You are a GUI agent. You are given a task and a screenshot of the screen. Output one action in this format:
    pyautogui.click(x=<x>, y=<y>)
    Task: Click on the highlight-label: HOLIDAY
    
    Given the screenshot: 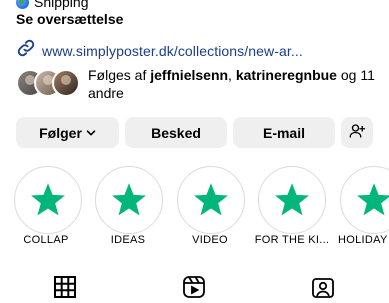 What is the action you would take?
    pyautogui.click(x=363, y=240)
    